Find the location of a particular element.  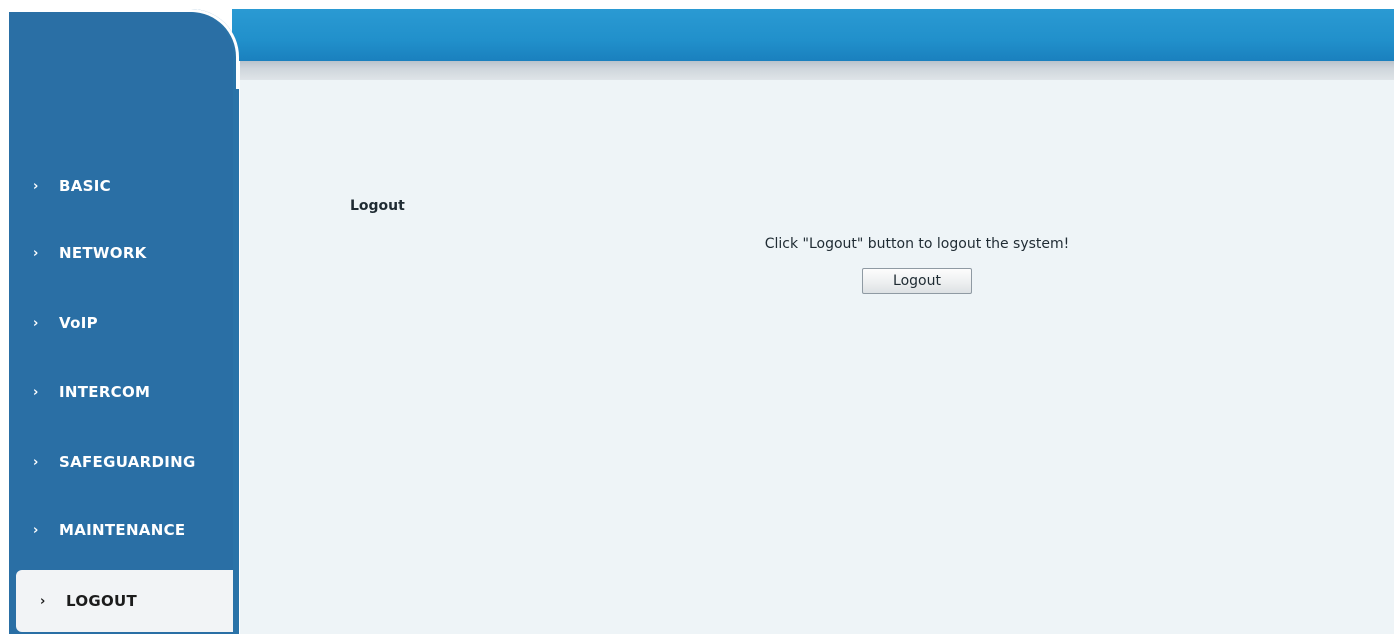

sidebar-item-basic: › BASIC is located at coordinates (121, 186).